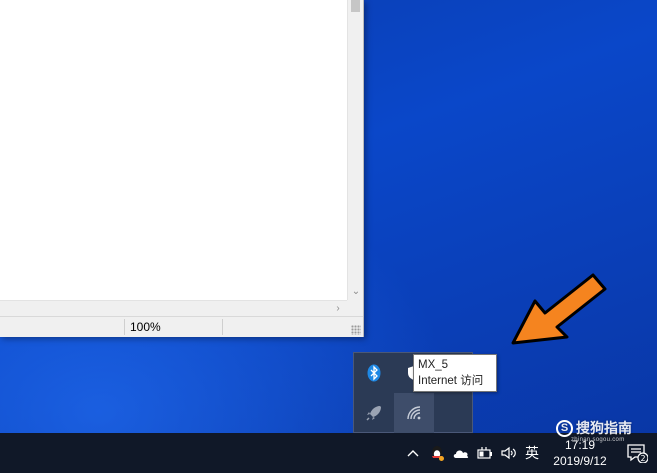 The image size is (657, 473). I want to click on rocket-icon, so click(373, 413).